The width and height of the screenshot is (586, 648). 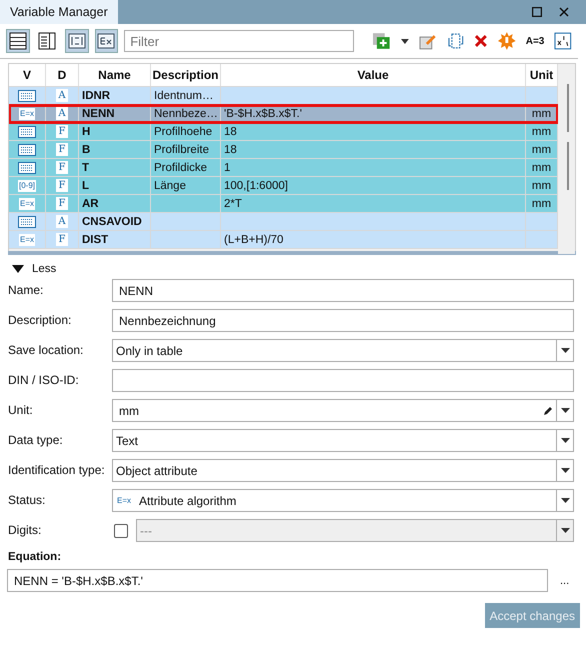 What do you see at coordinates (115, 149) in the screenshot?
I see `table-cell: B` at bounding box center [115, 149].